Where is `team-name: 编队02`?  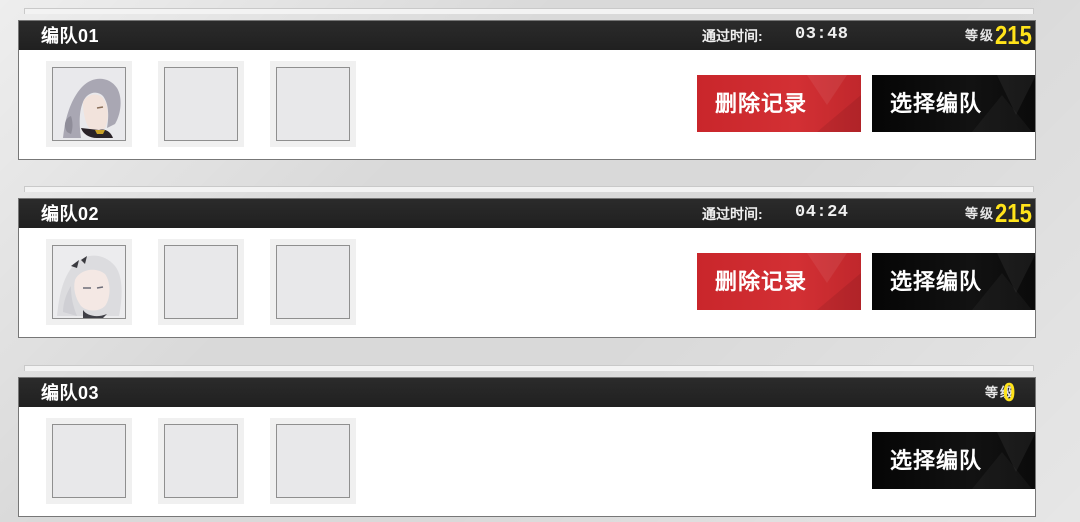
team-name: 编队02 is located at coordinates (70, 214).